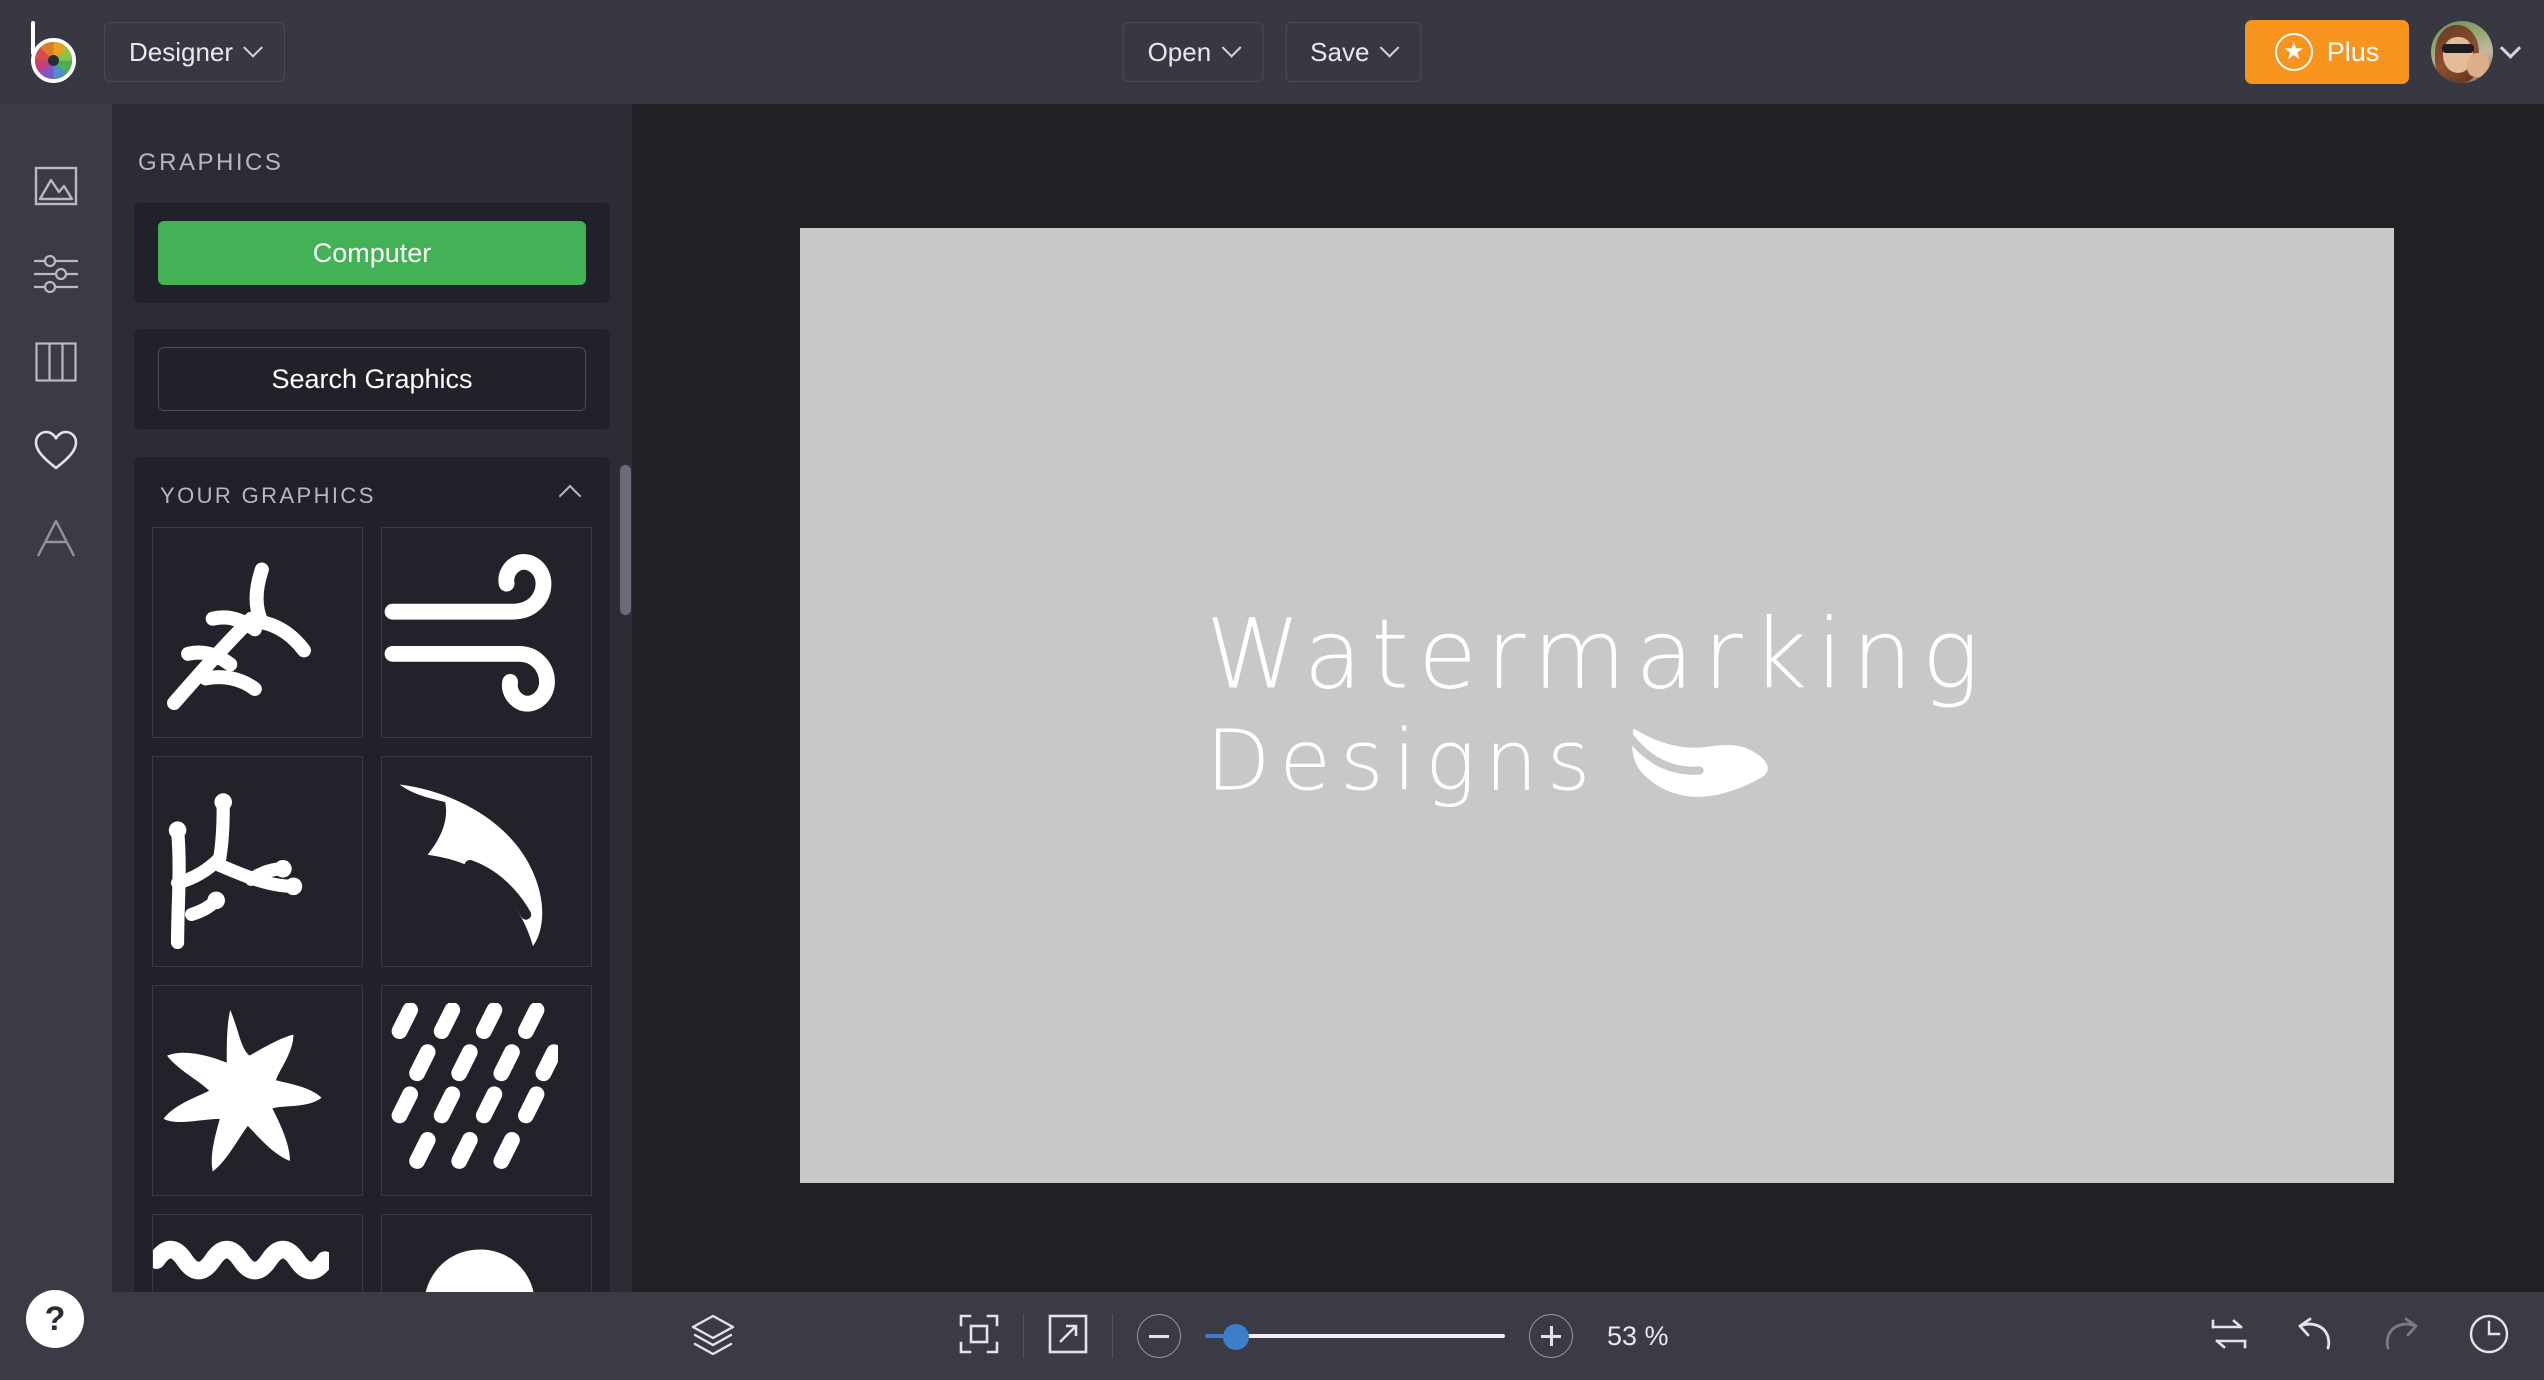 Image resolution: width=2544 pixels, height=1380 pixels. I want to click on wind-icon, so click(486, 633).